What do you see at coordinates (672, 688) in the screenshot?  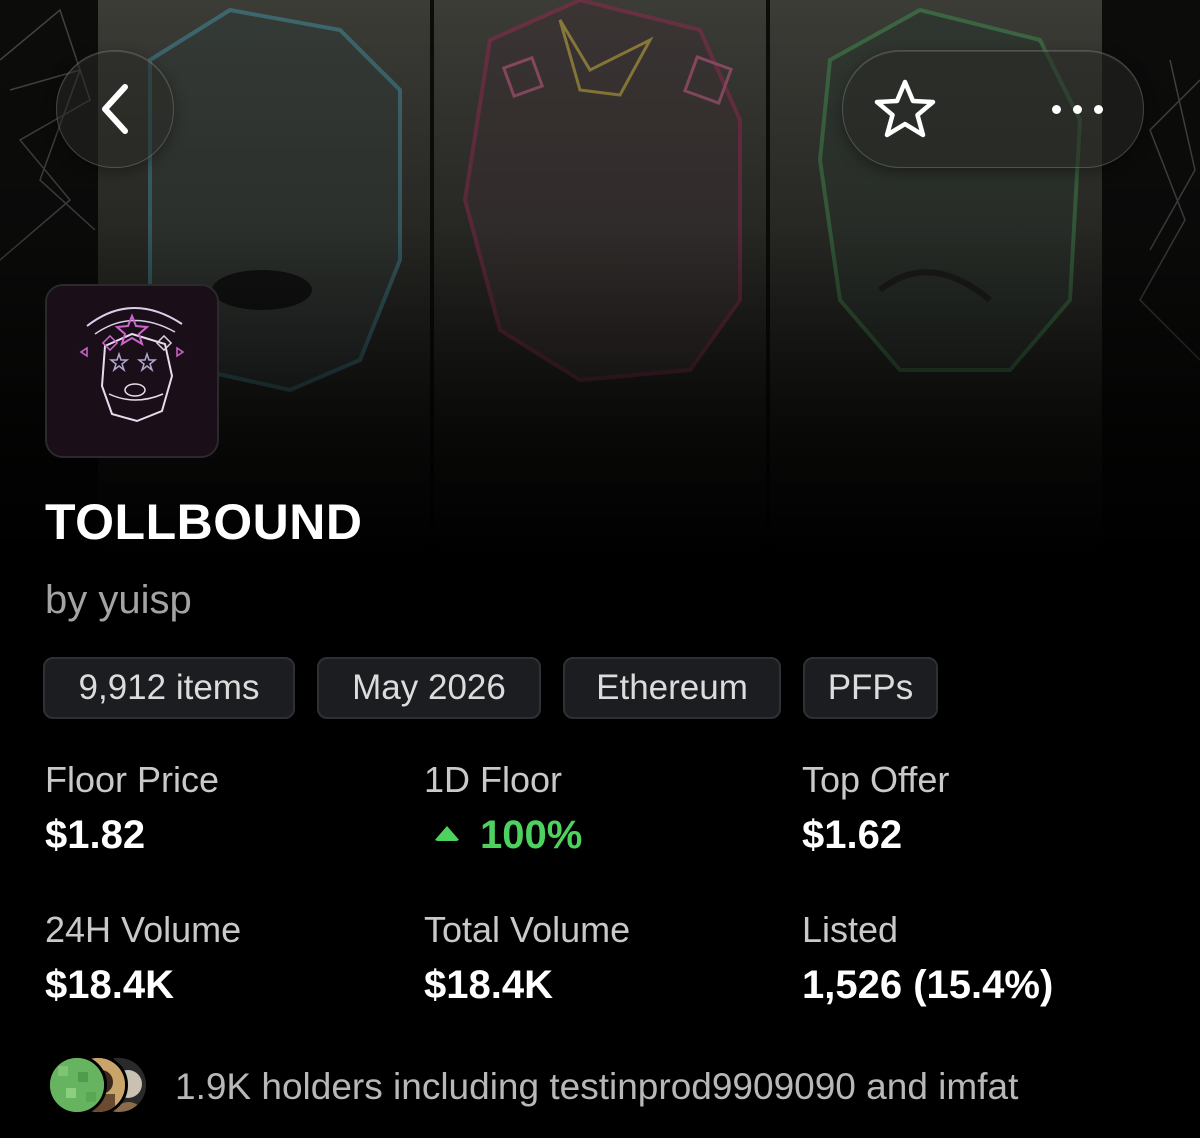 I see `tag-chain: Ethereum` at bounding box center [672, 688].